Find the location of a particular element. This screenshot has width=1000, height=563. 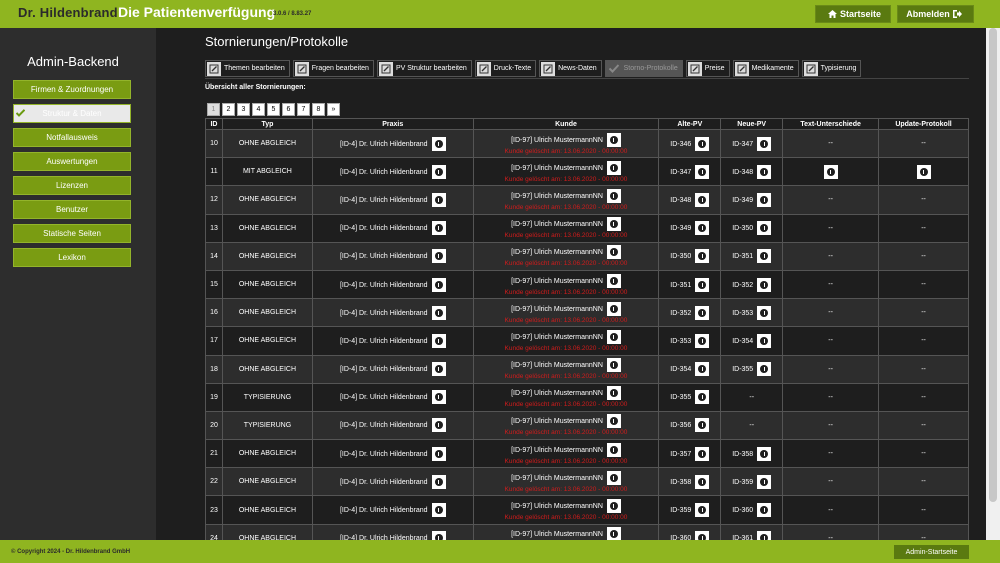

tab-1: Themen bearbeiten is located at coordinates (247, 68).